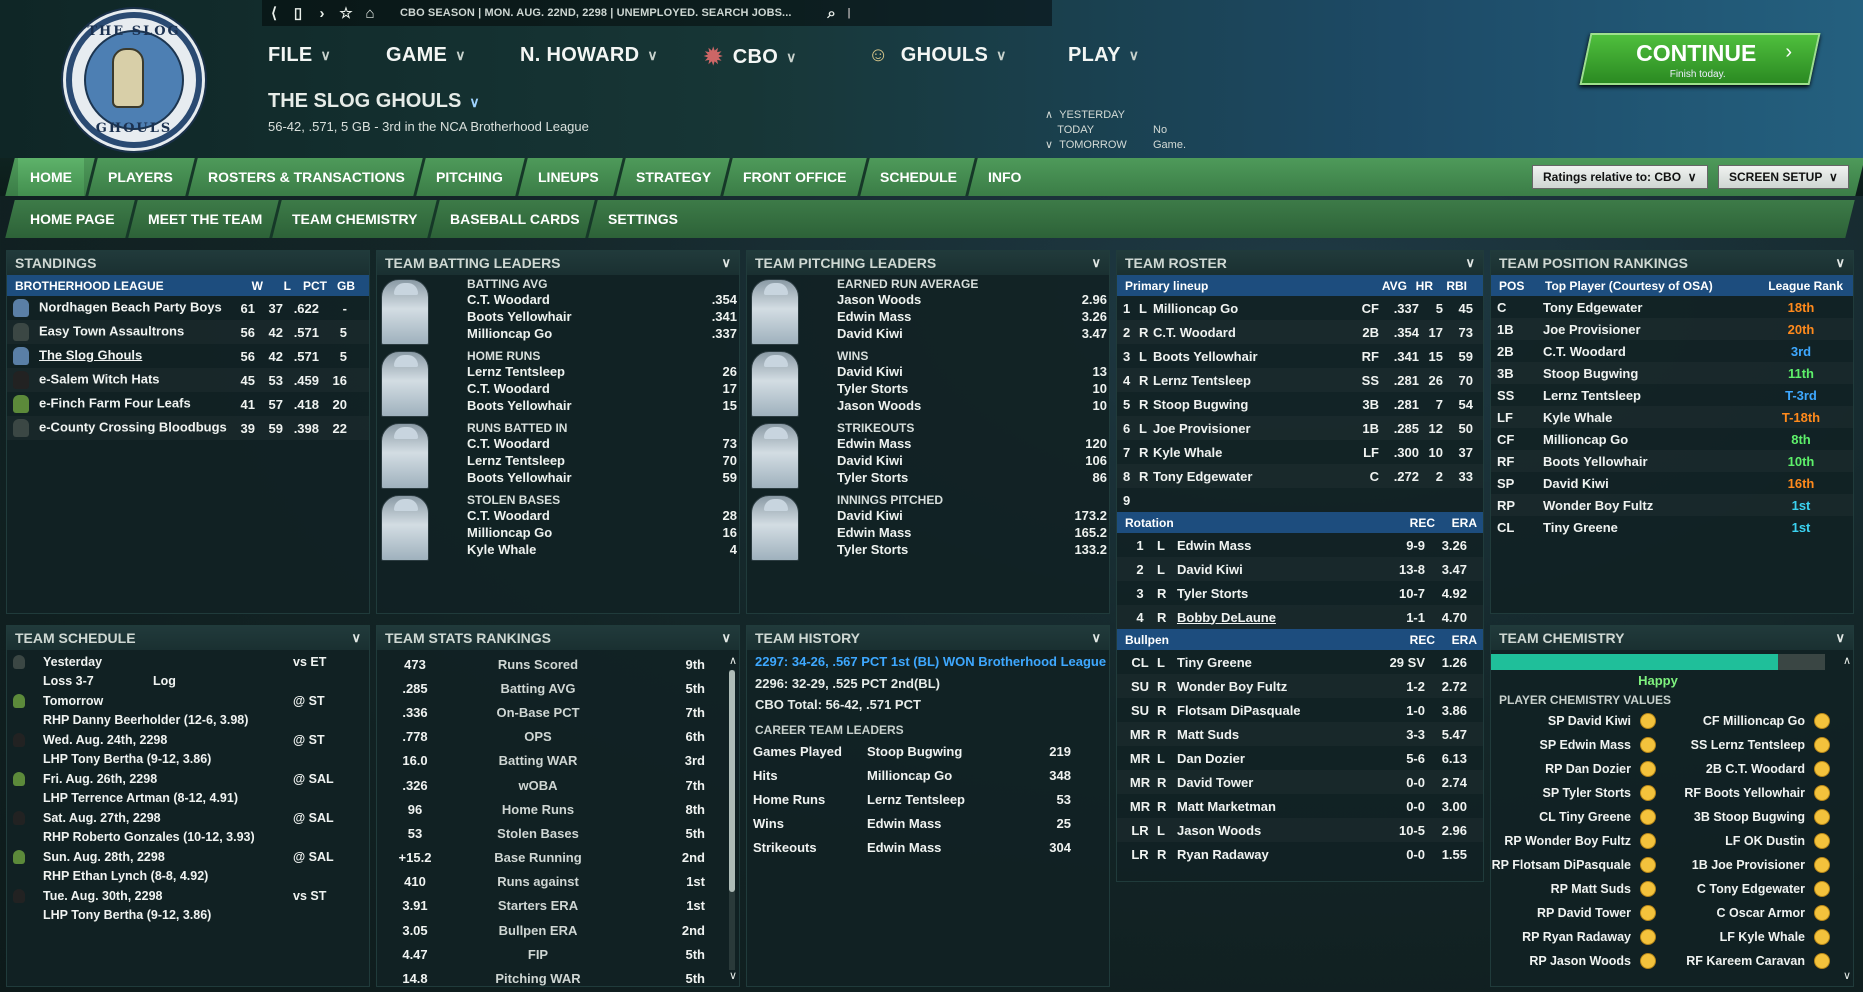  I want to click on menu-cbo: ✹ CBO ∨, so click(750, 57).